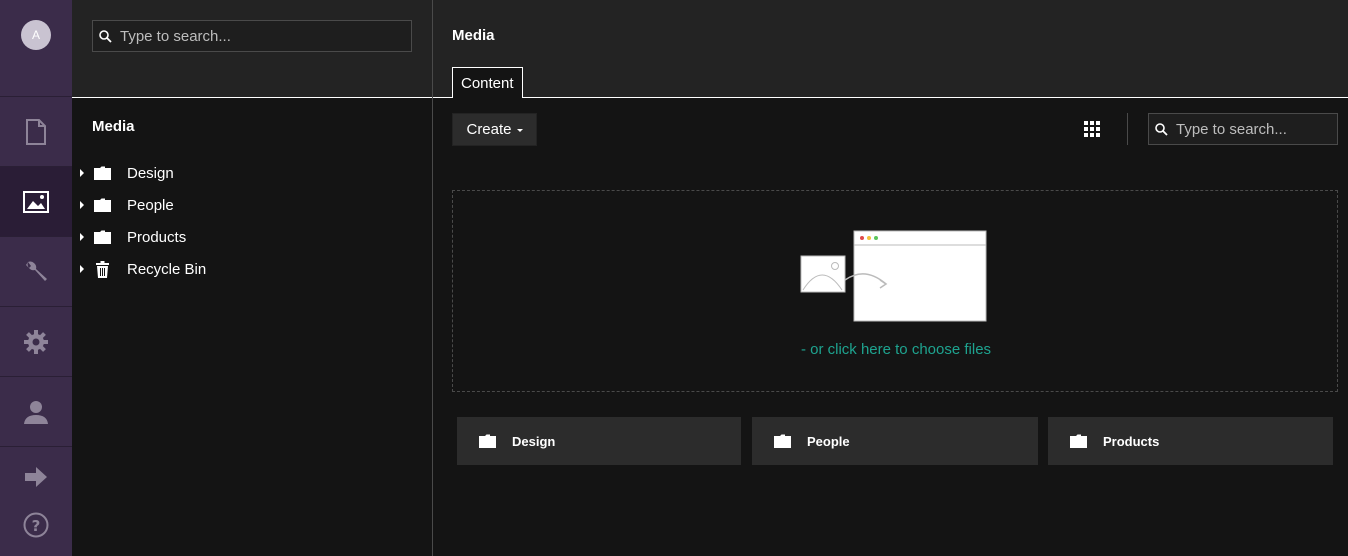 The height and width of the screenshot is (556, 1348). I want to click on folder-card-people: People, so click(895, 441).